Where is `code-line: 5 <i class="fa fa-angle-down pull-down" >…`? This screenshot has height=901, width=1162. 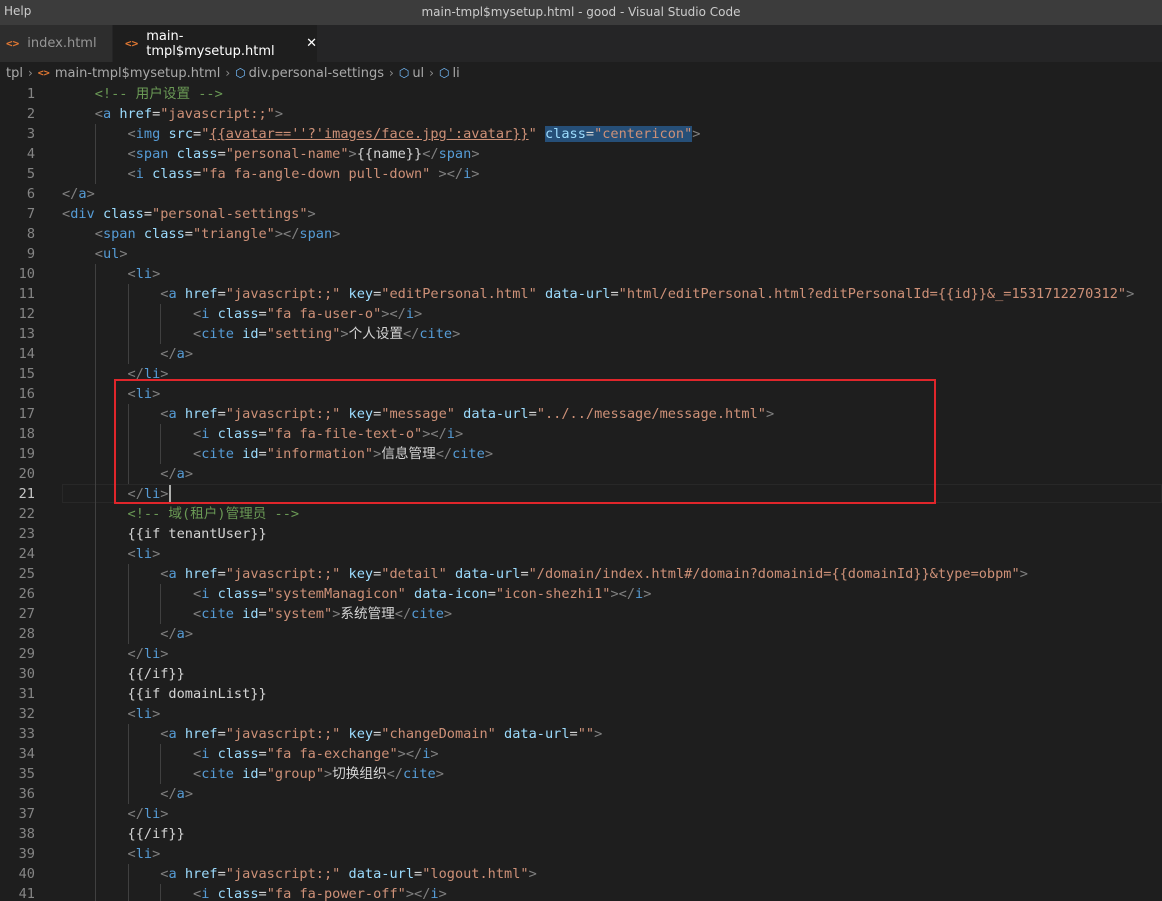
code-line: 5 <i class="fa fa-angle-down pull-down" >… is located at coordinates (581, 174).